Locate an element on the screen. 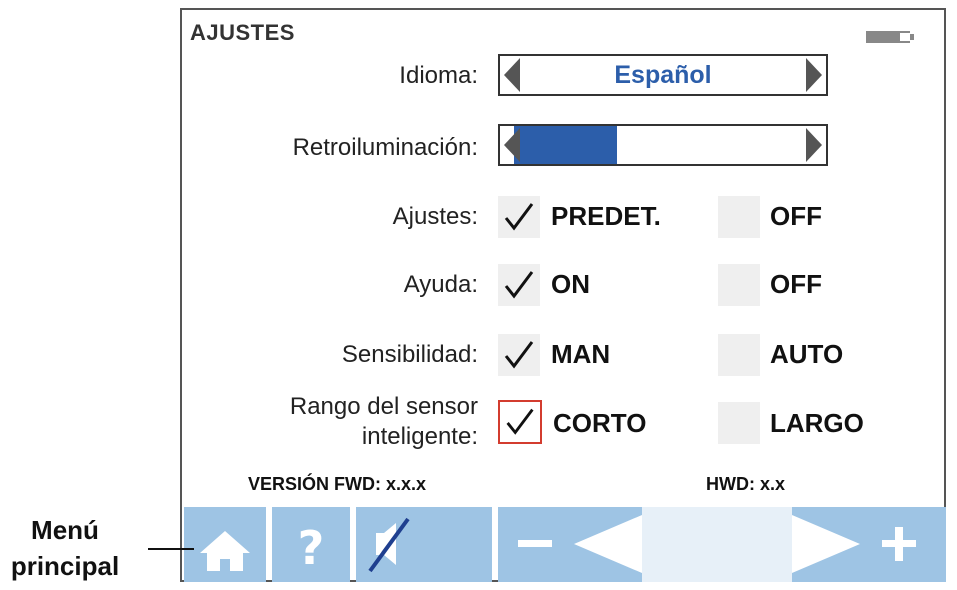 Image resolution: width=957 pixels, height=590 pixels. backlight-label: Retroiluminación: is located at coordinates (385, 147).